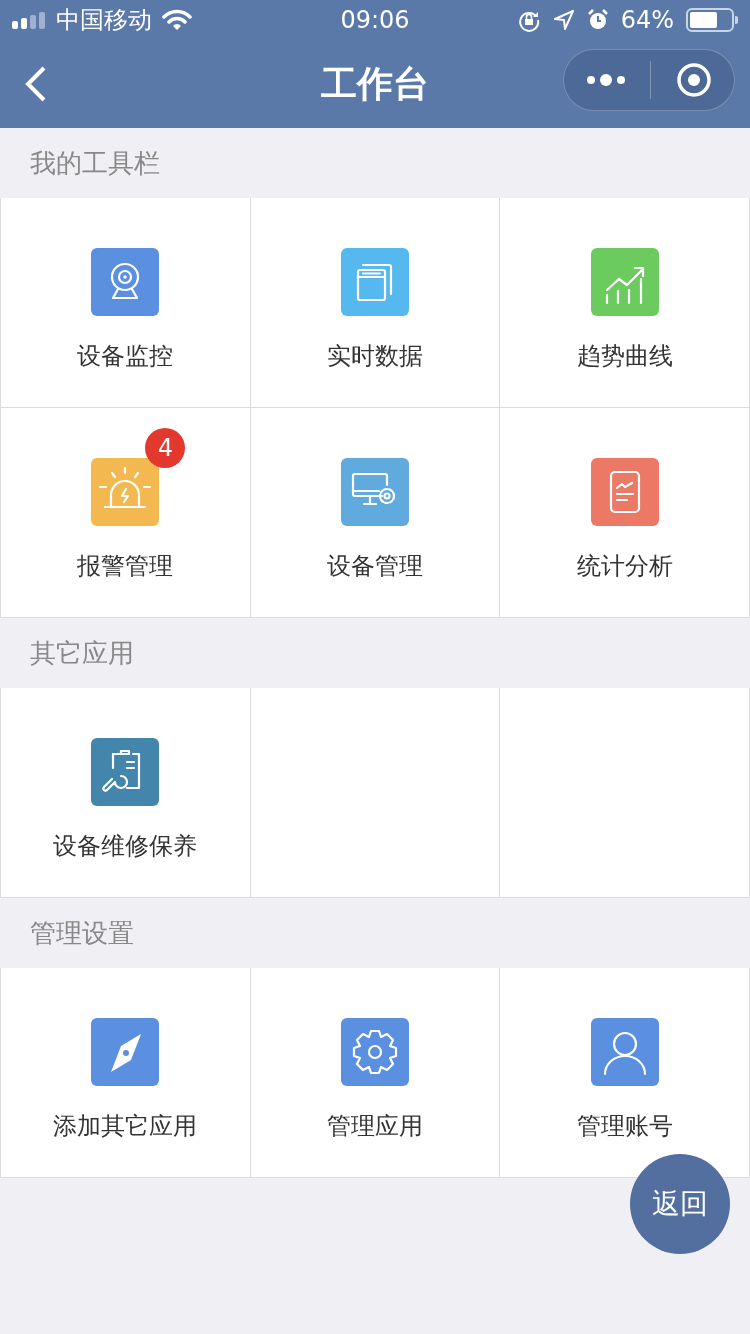 The width and height of the screenshot is (750, 1334). Describe the element at coordinates (647, 20) in the screenshot. I see `battery-percent: 64%` at that location.